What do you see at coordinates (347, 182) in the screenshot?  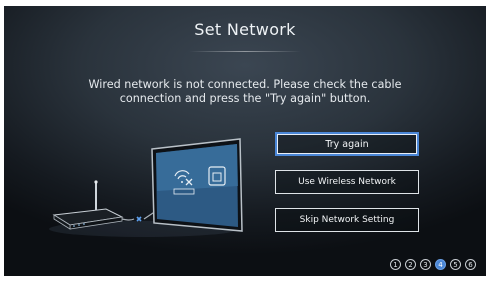 I see `use-wireless-network-button: Use Wireless Network` at bounding box center [347, 182].